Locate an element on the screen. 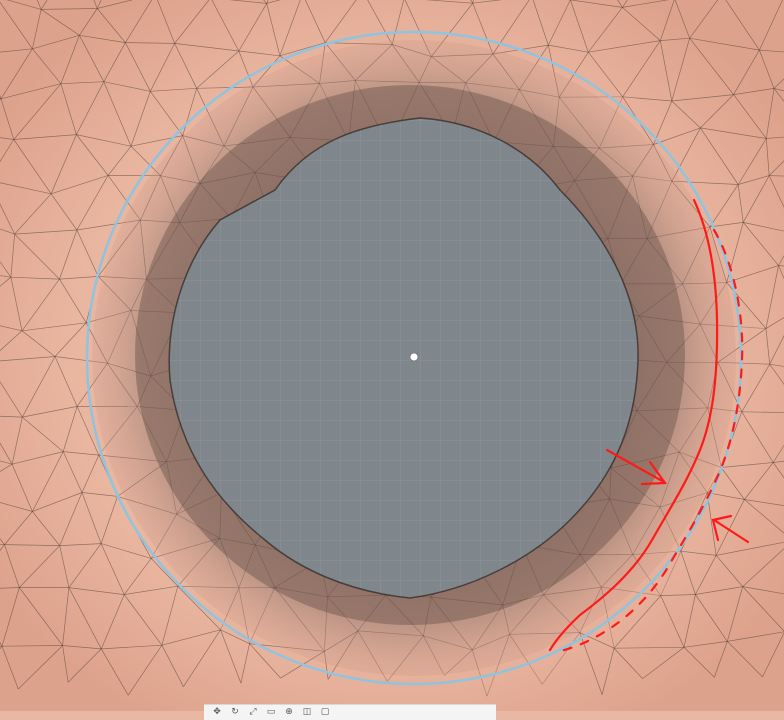  frame-icon: ▢ is located at coordinates (325, 712).